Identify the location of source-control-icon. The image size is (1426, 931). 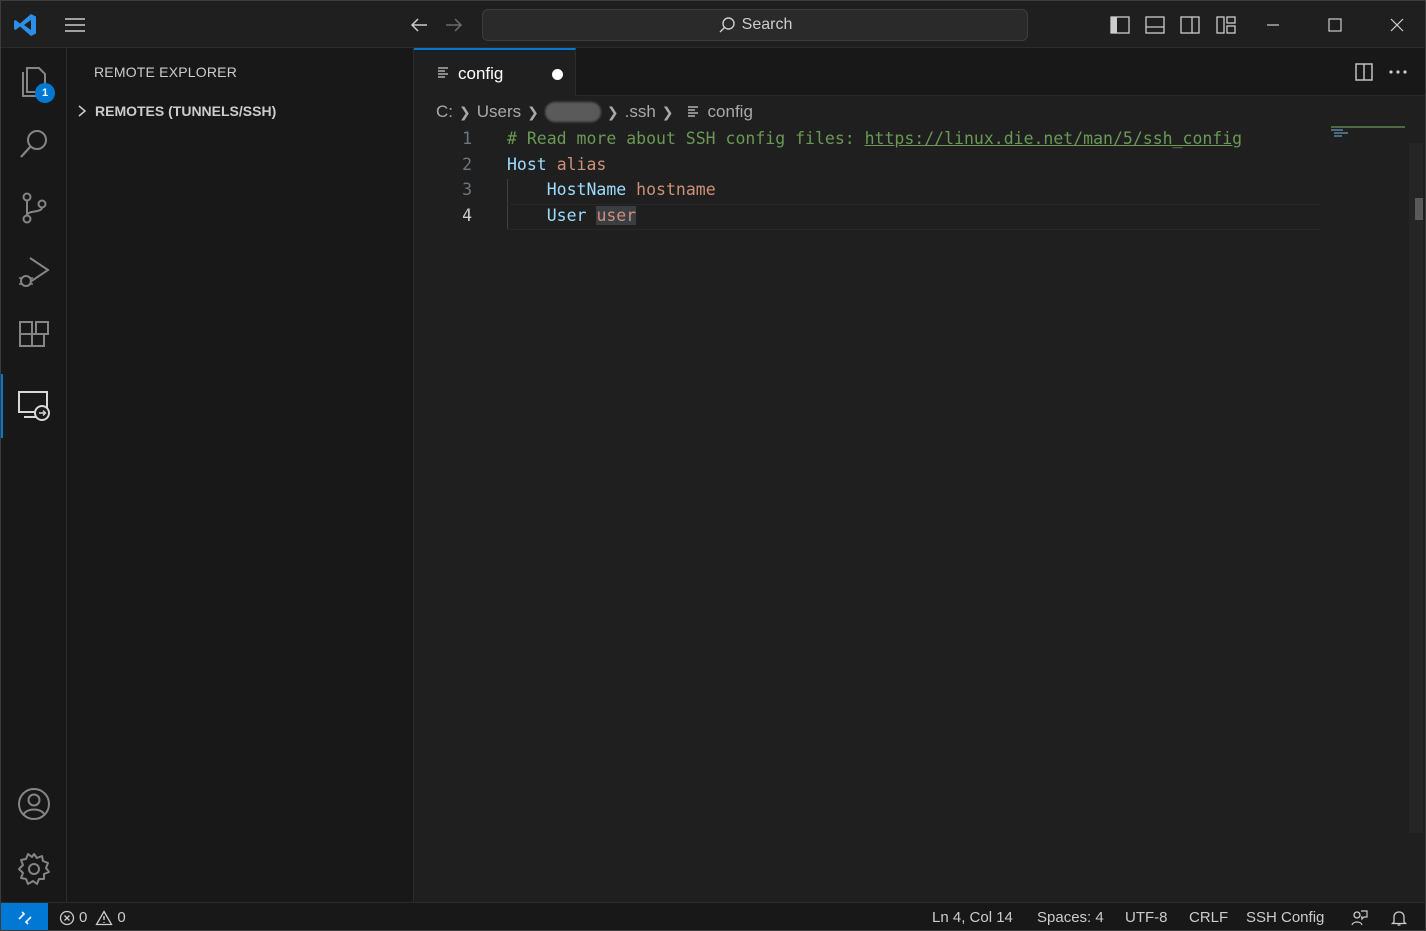
(34, 208).